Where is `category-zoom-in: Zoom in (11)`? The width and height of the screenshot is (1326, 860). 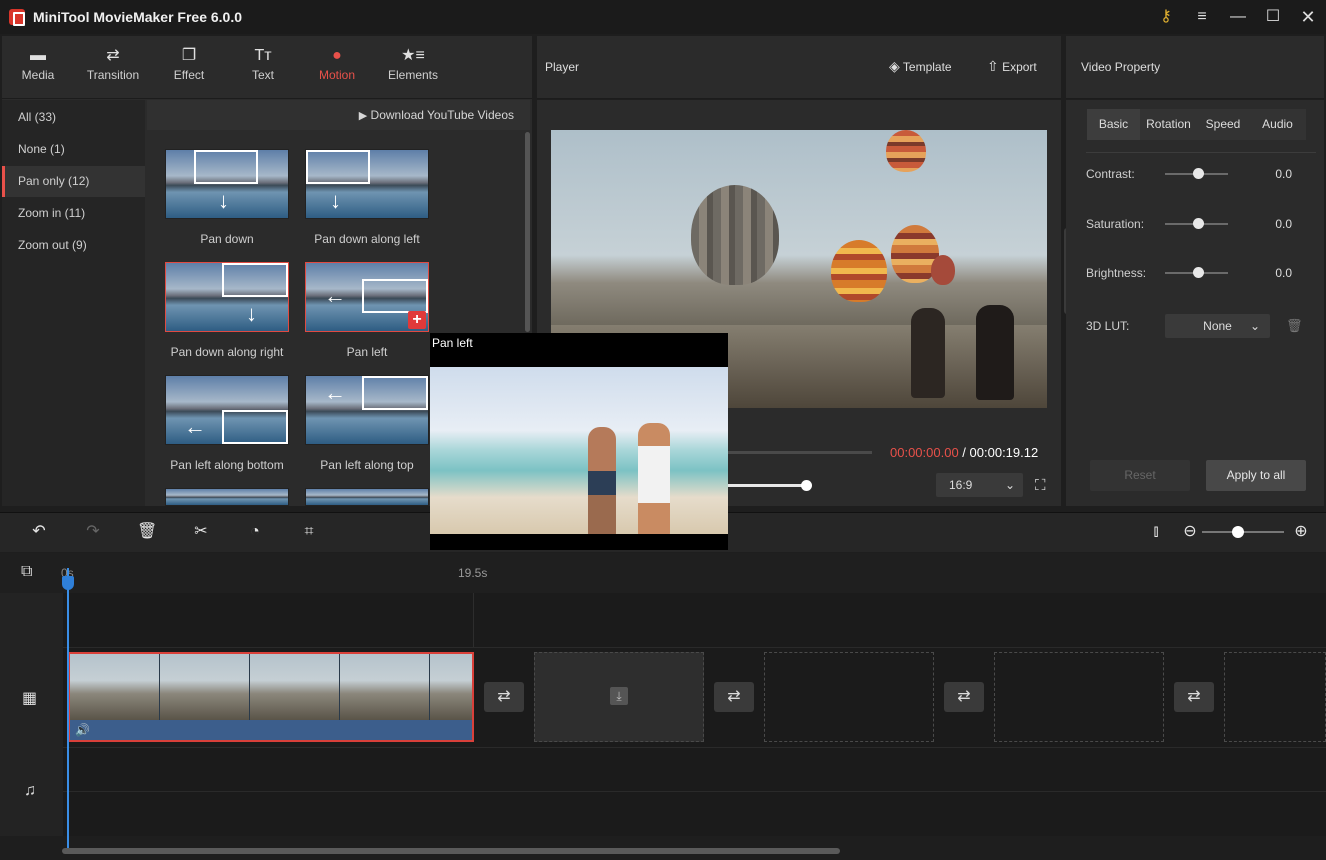 category-zoom-in: Zoom in (11) is located at coordinates (73, 213).